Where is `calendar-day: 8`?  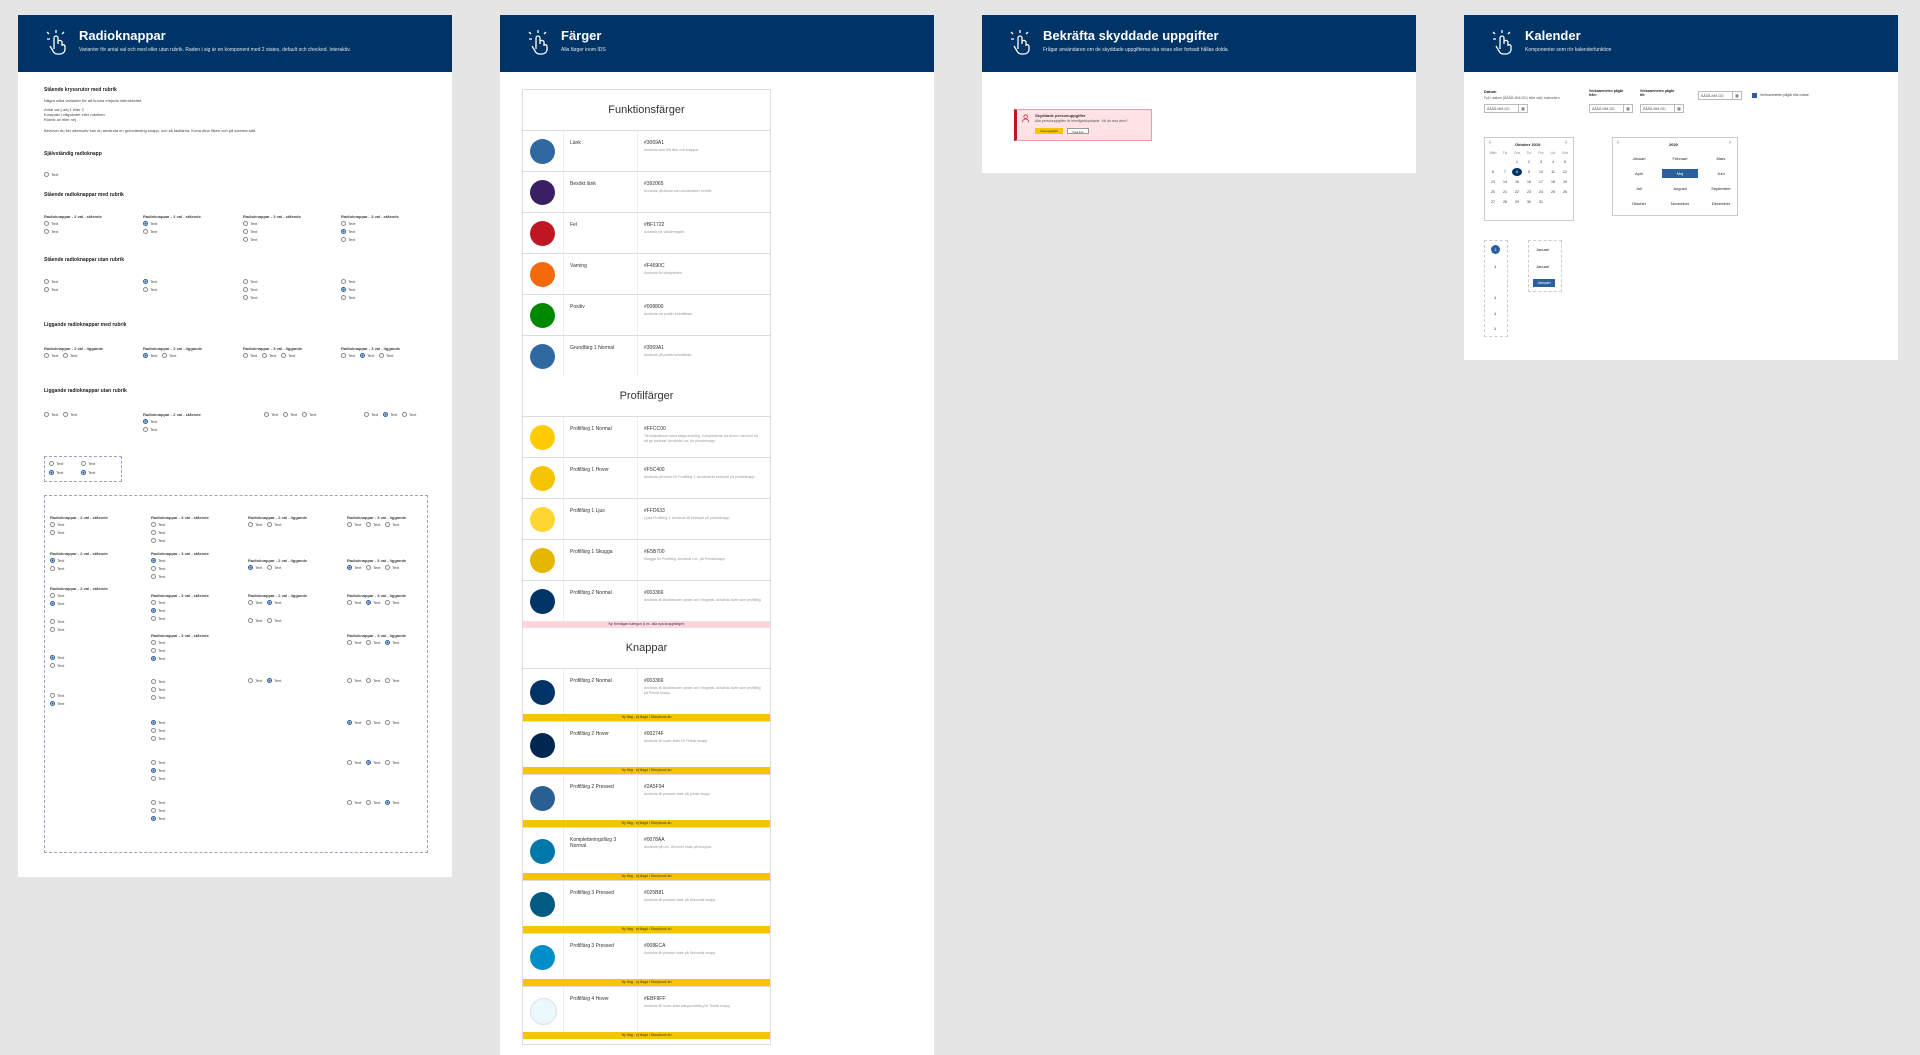
calendar-day: 8 is located at coordinates (1517, 172).